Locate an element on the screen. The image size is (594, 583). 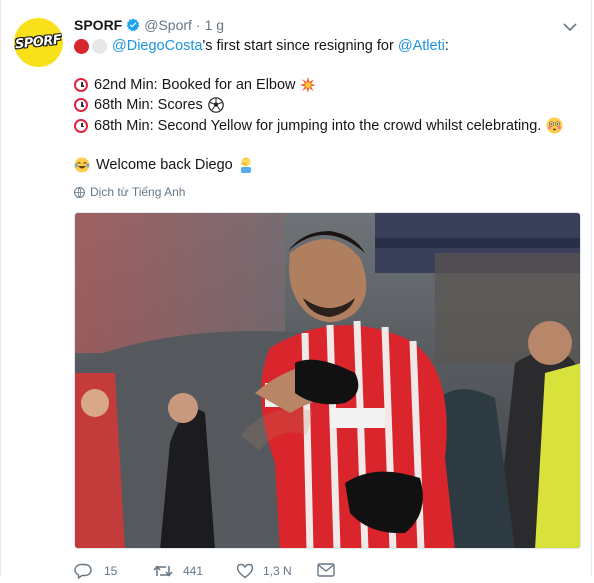
user-handle: @Sporf is located at coordinates (168, 25).